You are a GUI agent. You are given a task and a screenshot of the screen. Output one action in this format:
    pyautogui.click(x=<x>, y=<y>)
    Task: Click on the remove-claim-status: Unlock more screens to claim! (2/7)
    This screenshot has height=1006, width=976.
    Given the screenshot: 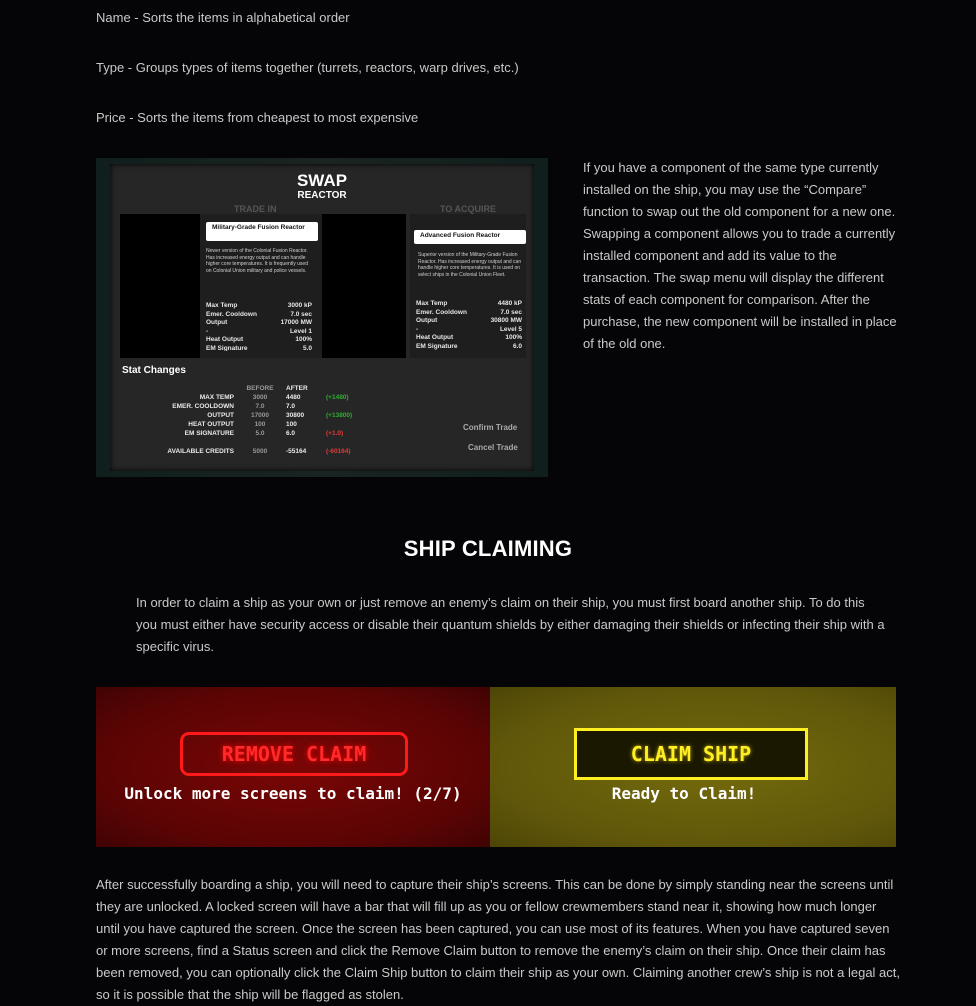 What is the action you would take?
    pyautogui.click(x=293, y=793)
    